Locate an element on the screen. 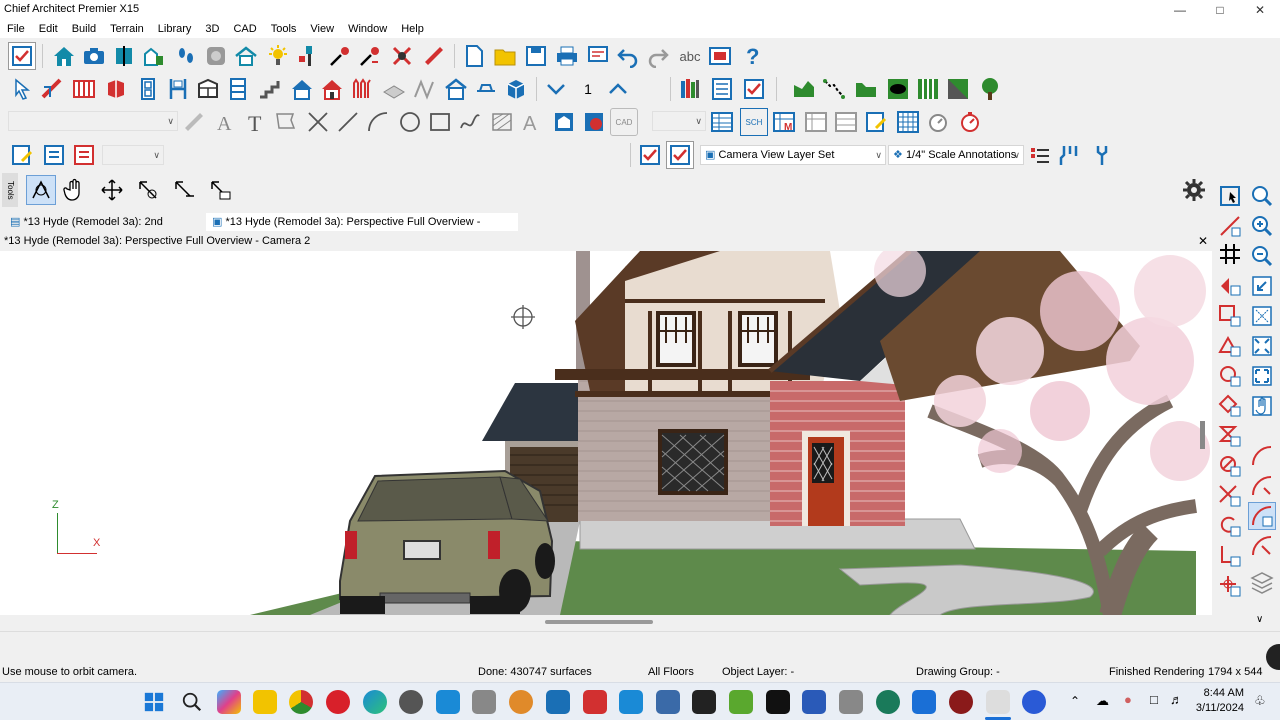 The image size is (1280, 720). terrain-break-icon is located at coordinates (958, 89).